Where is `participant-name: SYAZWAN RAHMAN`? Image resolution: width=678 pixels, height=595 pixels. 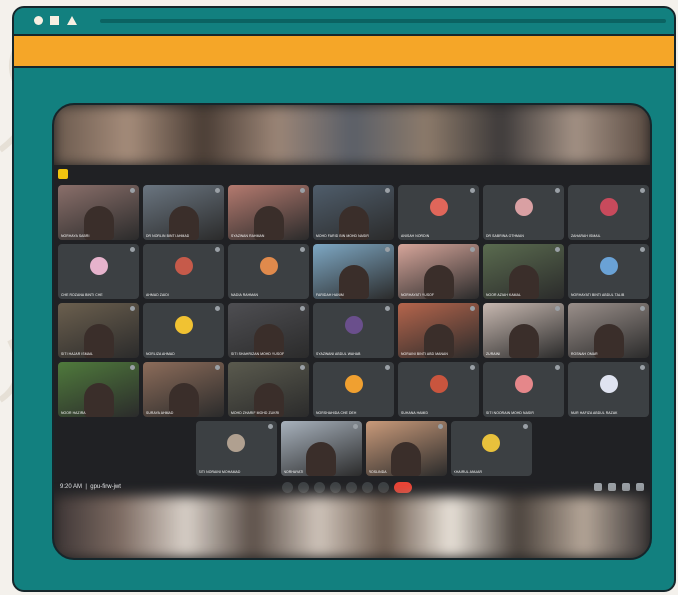 participant-name: SYAZWAN RAHMAN is located at coordinates (248, 236).